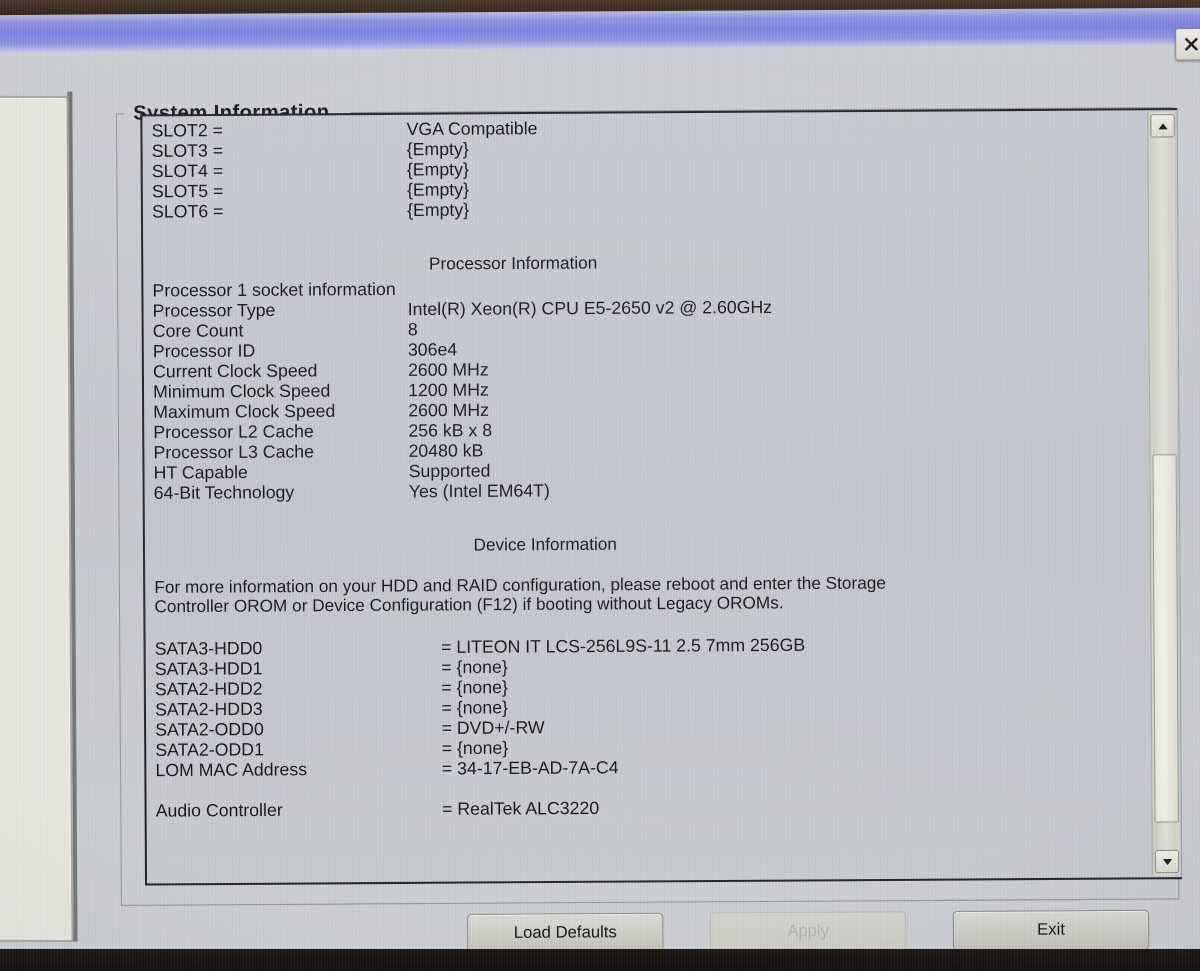 The image size is (1200, 971). Describe the element at coordinates (187, 130) in the screenshot. I see `slot-label: SLOT2 =` at that location.